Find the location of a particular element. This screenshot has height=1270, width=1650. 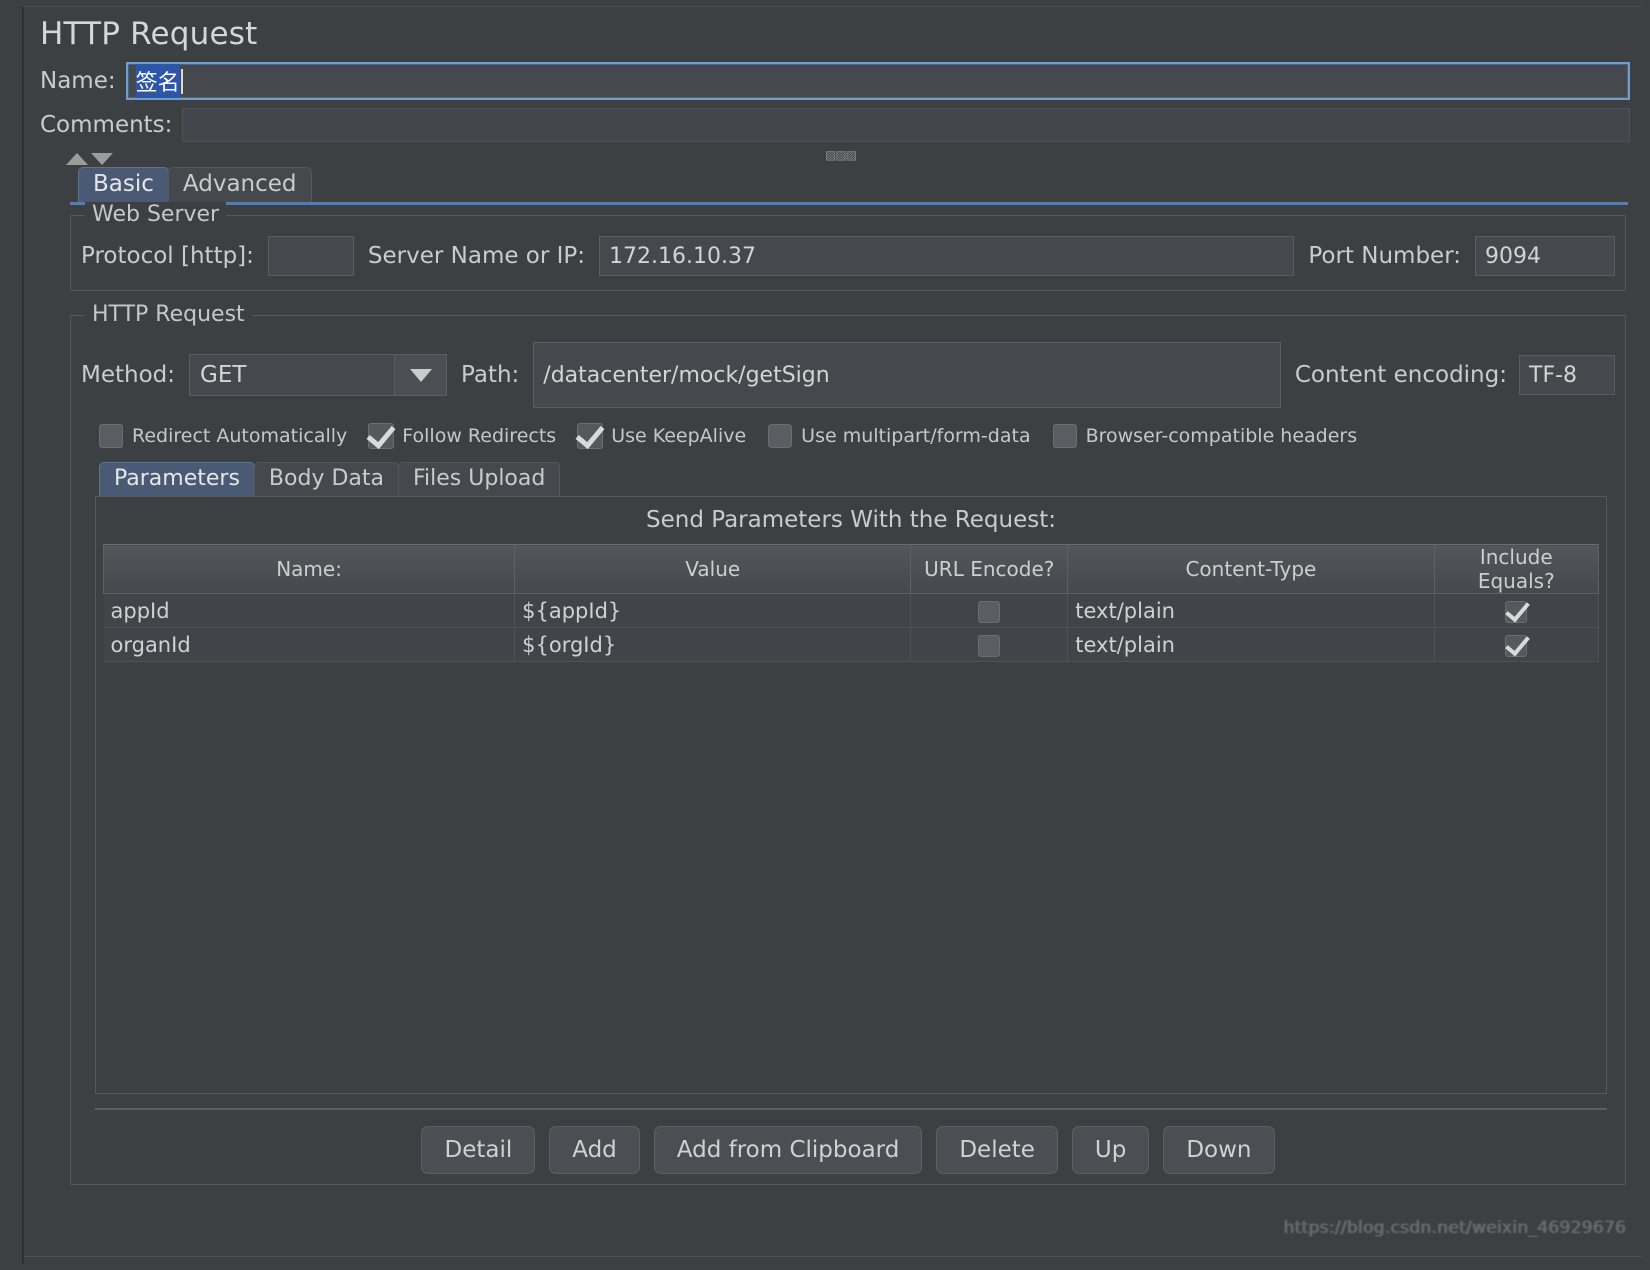

path-label: Path: is located at coordinates (490, 375).